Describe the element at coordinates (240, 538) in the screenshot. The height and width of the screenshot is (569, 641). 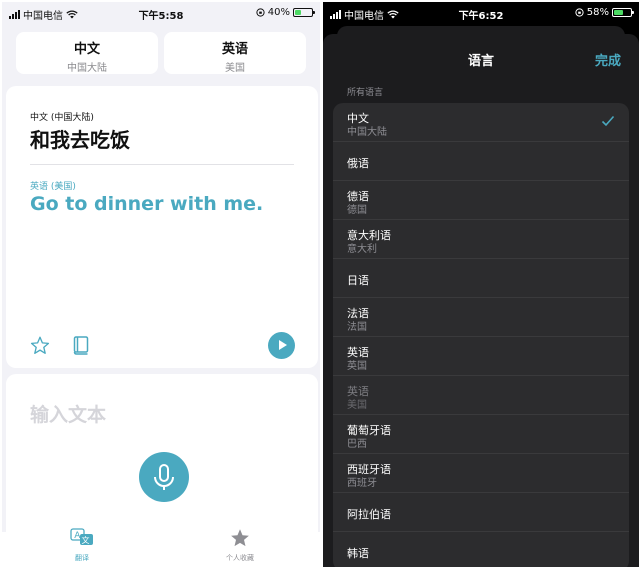
I see `star-icon` at that location.